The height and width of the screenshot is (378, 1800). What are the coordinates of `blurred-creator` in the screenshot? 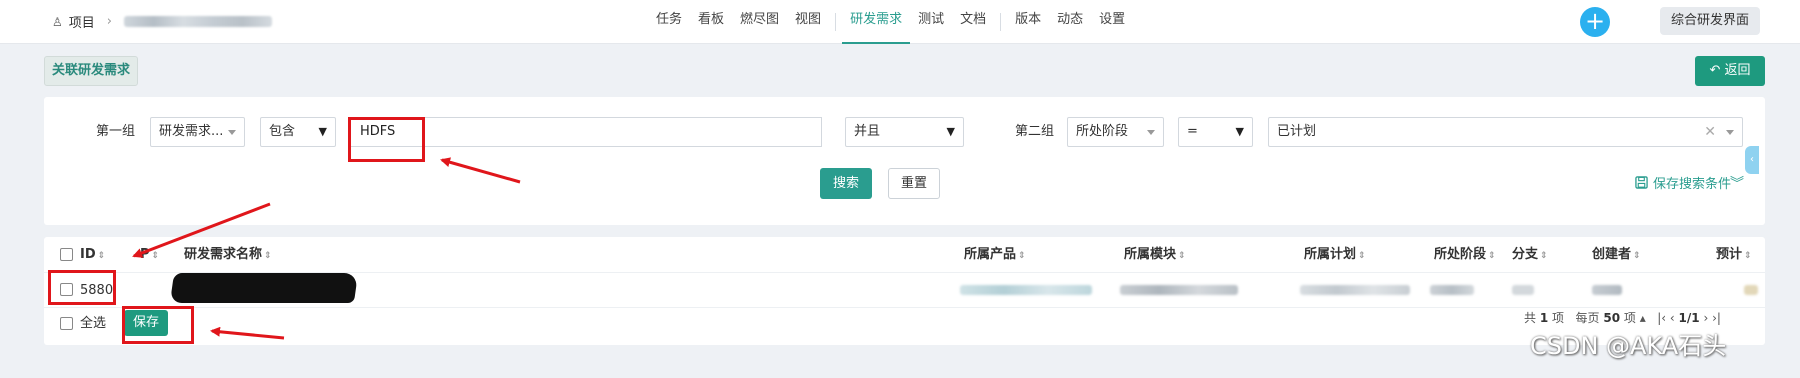 It's located at (1607, 290).